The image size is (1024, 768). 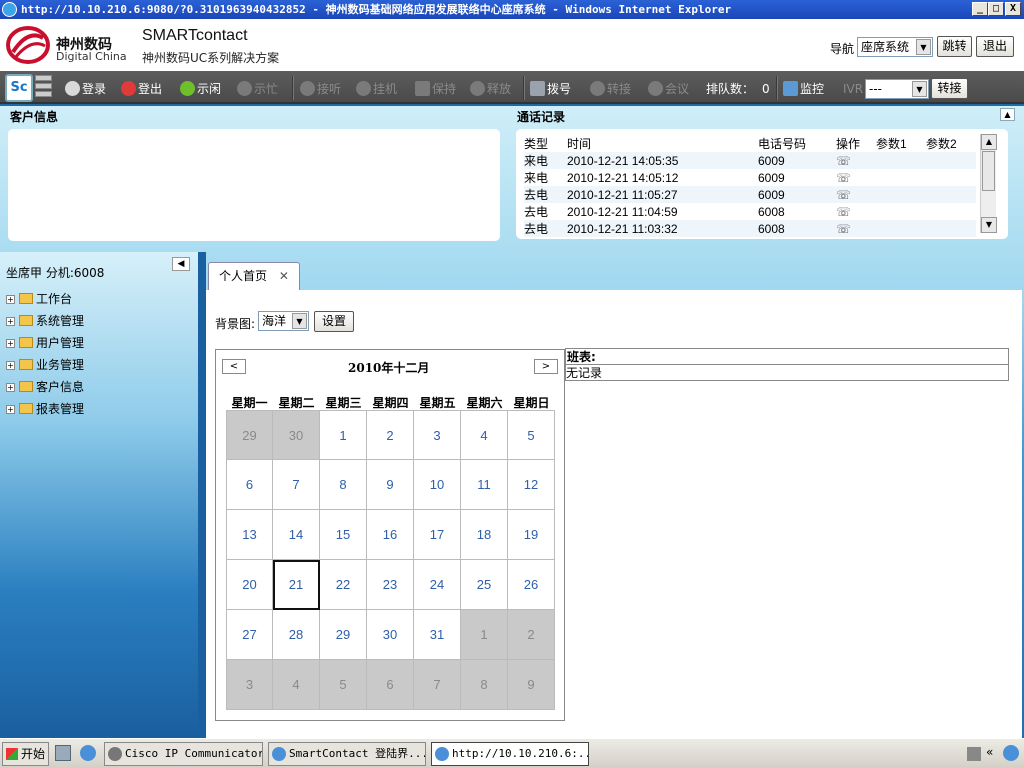 I want to click on tray-expand-icon: «, so click(x=989, y=752).